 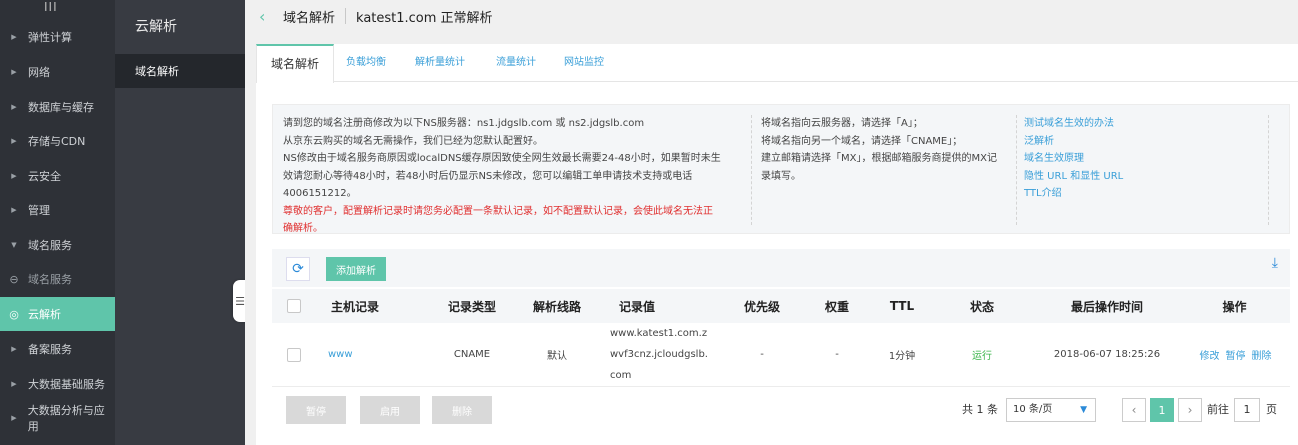 What do you see at coordinates (57, 72) in the screenshot?
I see `nav-item-network: ▶ 网络` at bounding box center [57, 72].